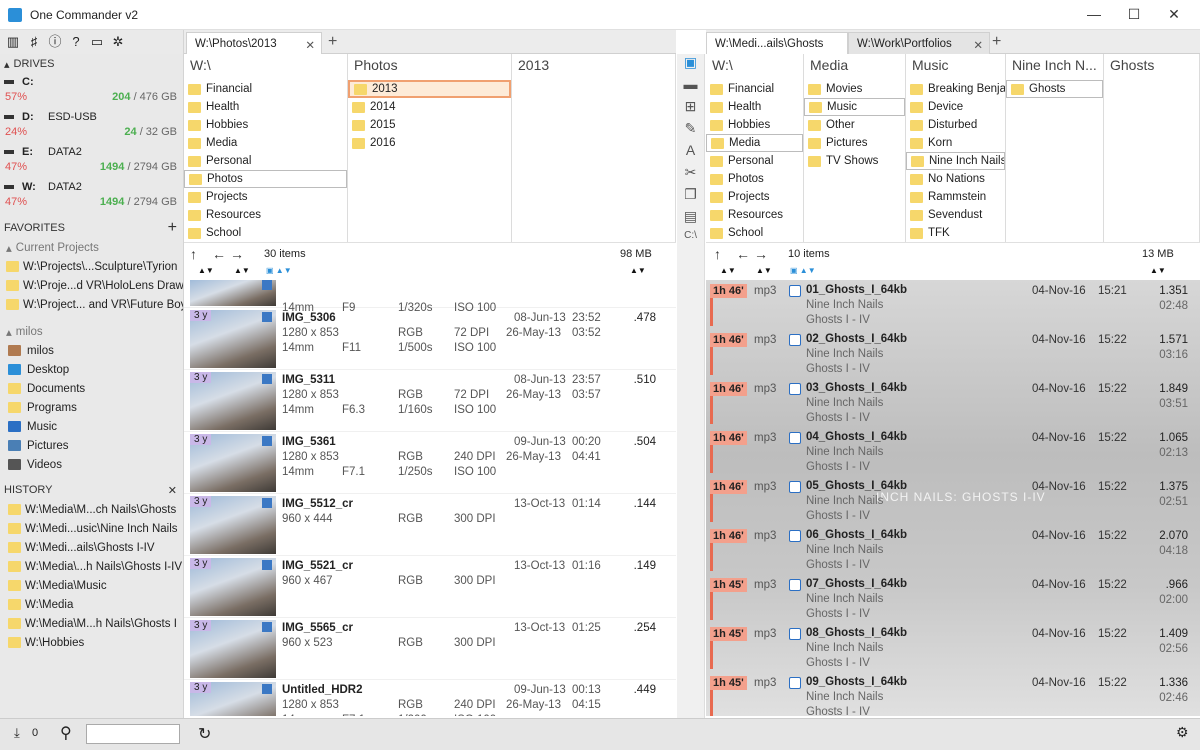 The width and height of the screenshot is (1200, 750). I want to click on layout-icon: ▥, so click(13, 42).